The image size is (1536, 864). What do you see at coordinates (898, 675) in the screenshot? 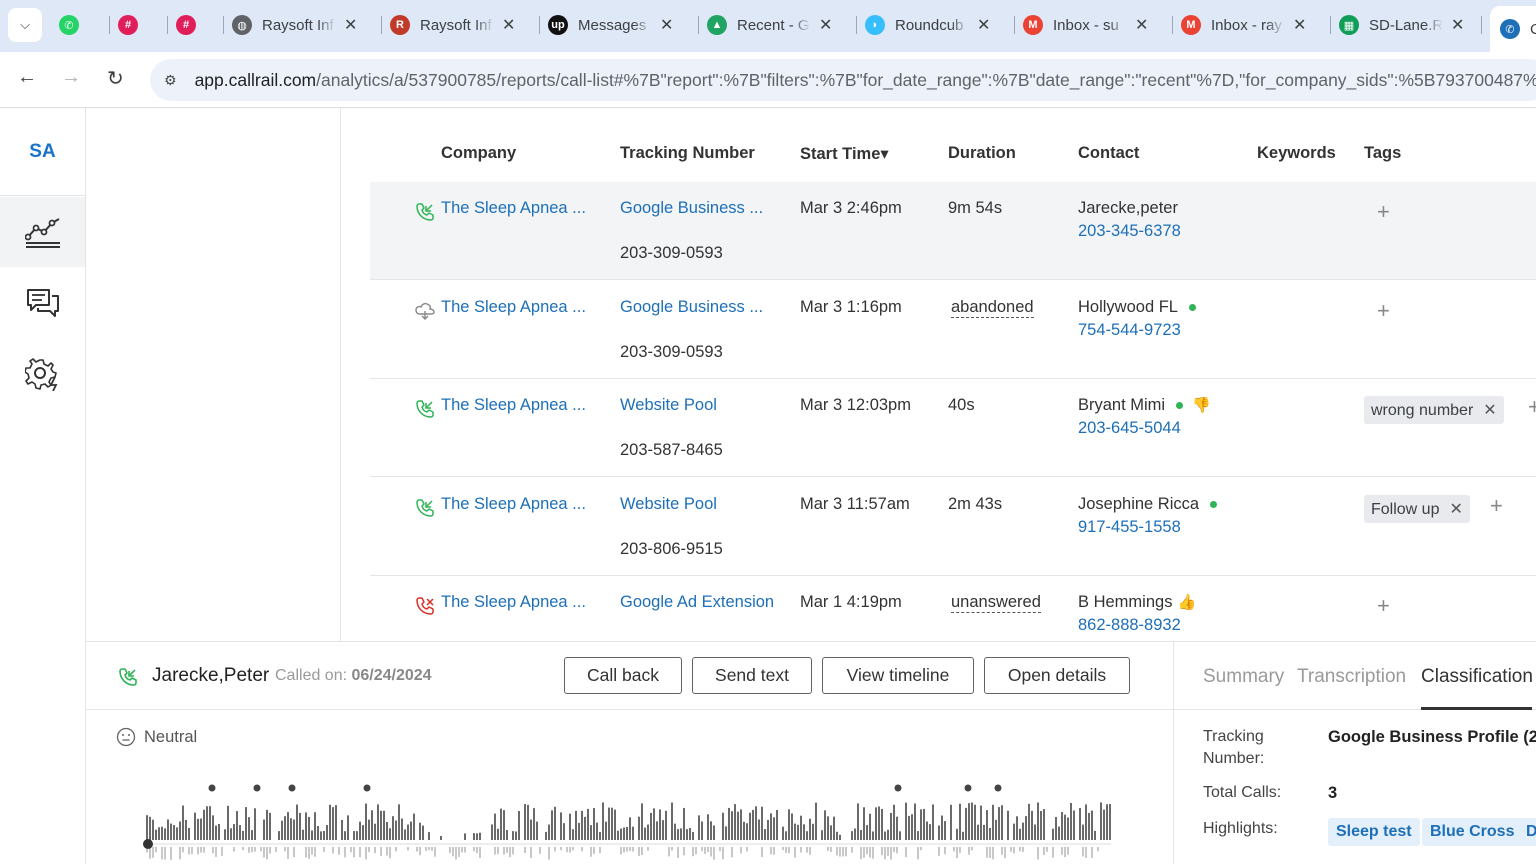
I see `view-timeline-button: View timeline` at bounding box center [898, 675].